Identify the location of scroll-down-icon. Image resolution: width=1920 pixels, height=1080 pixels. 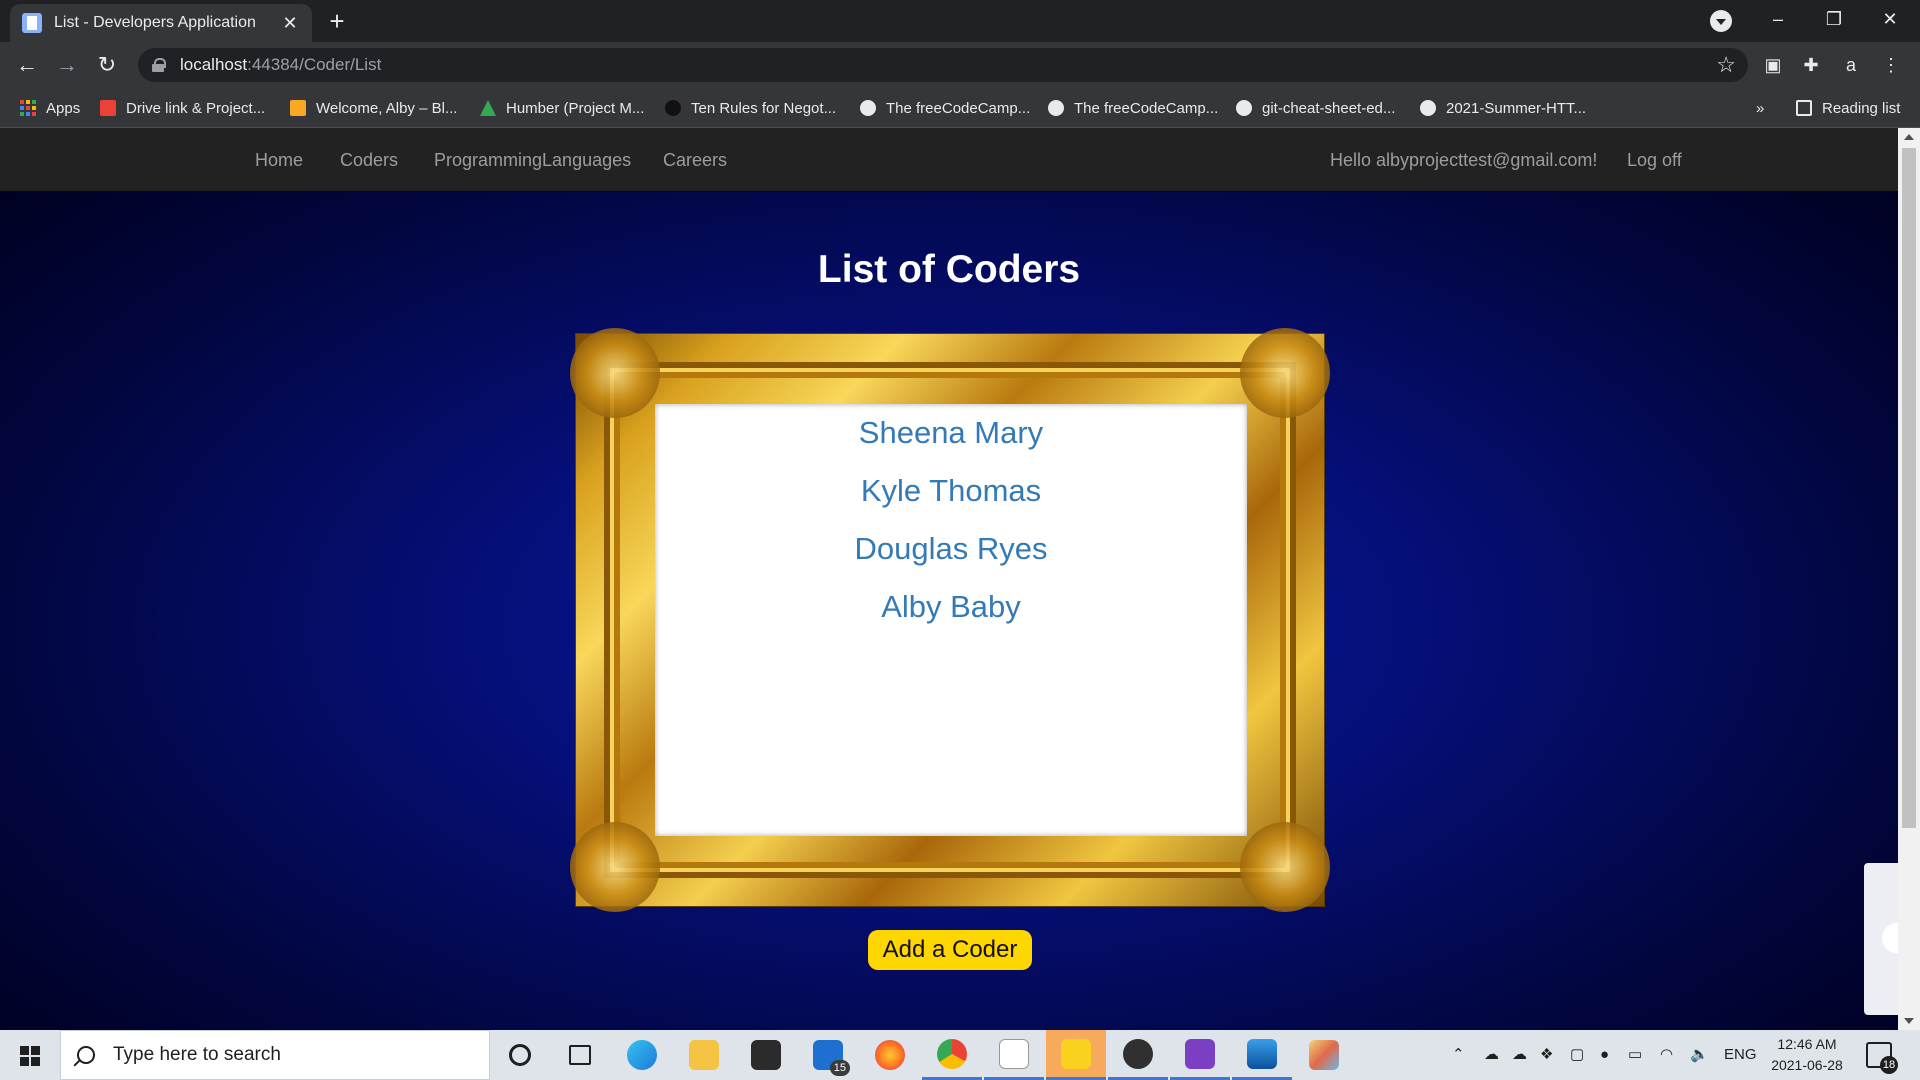
(1909, 1021).